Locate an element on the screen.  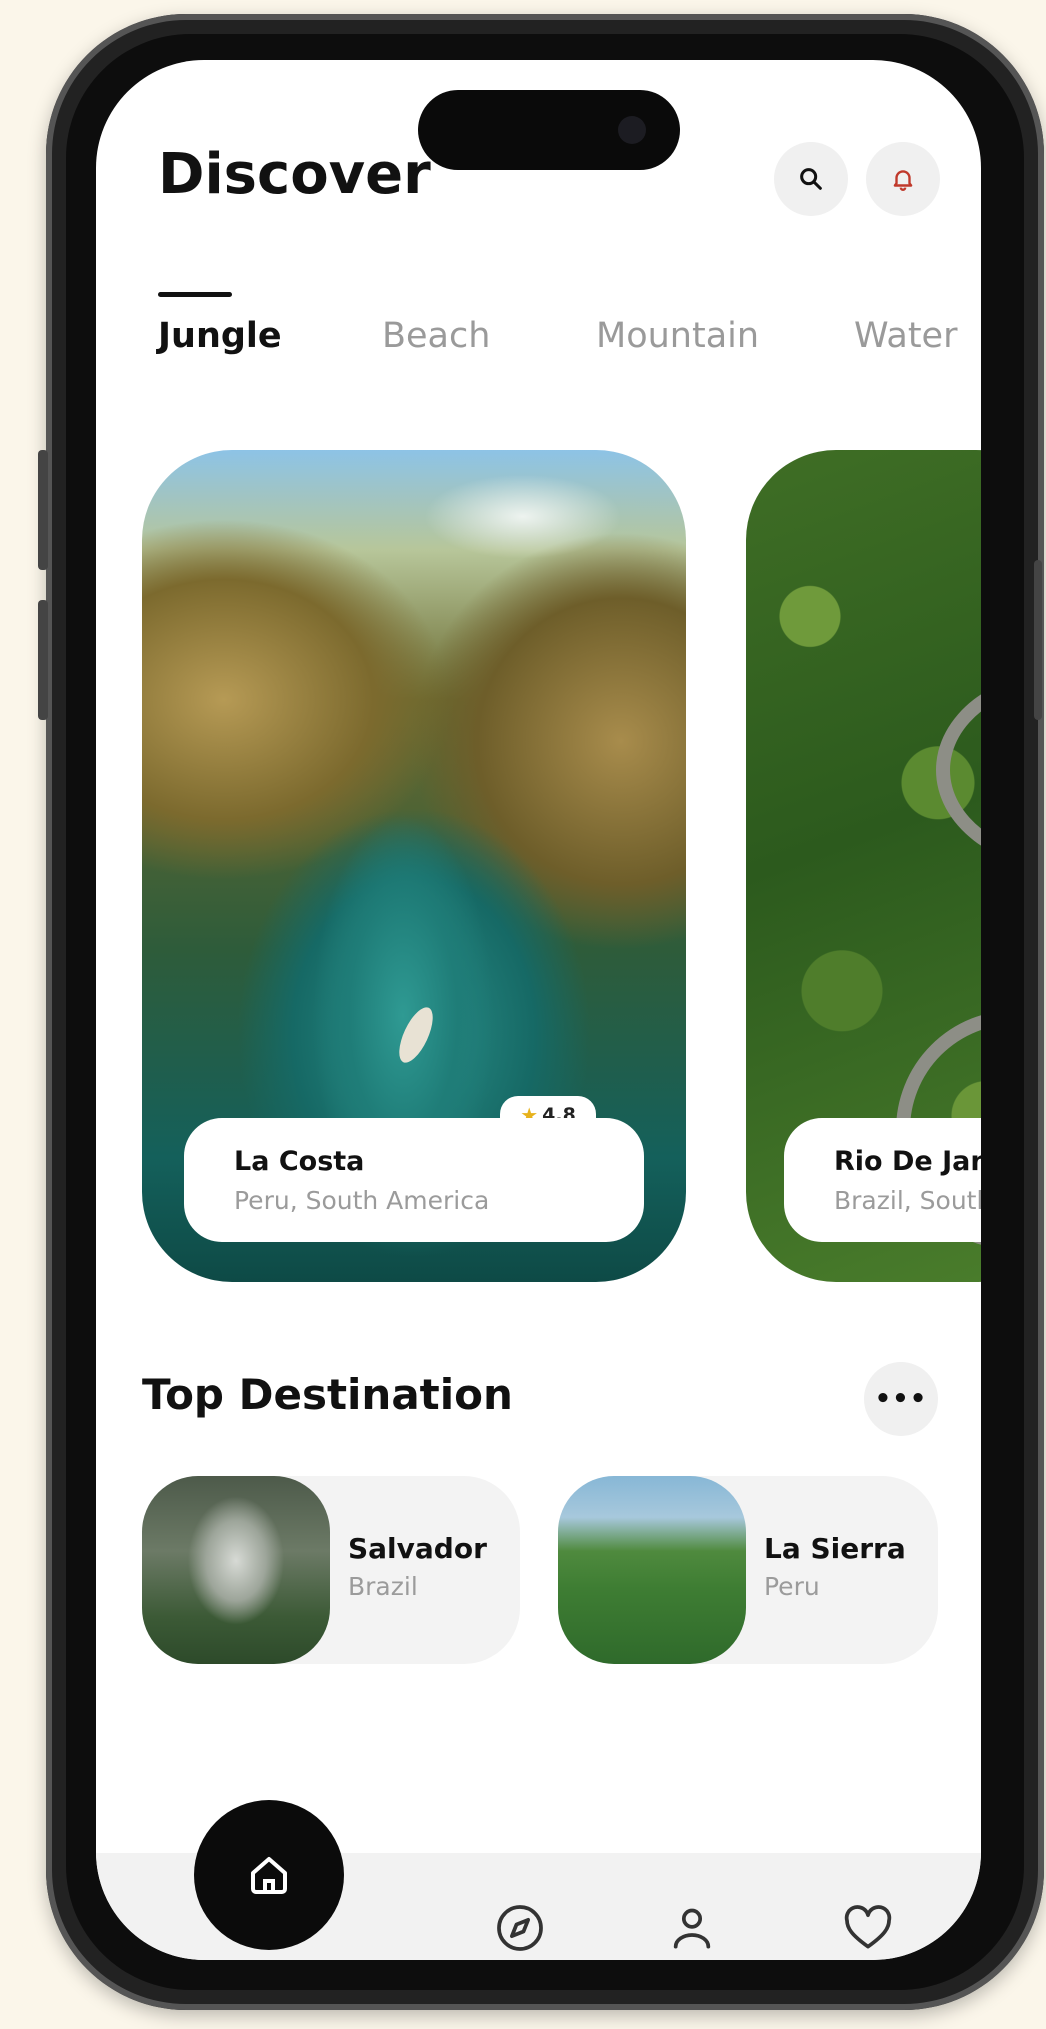
card-info-panel: Rio De Janeiro Brazil, South America is located at coordinates (882, 1180).